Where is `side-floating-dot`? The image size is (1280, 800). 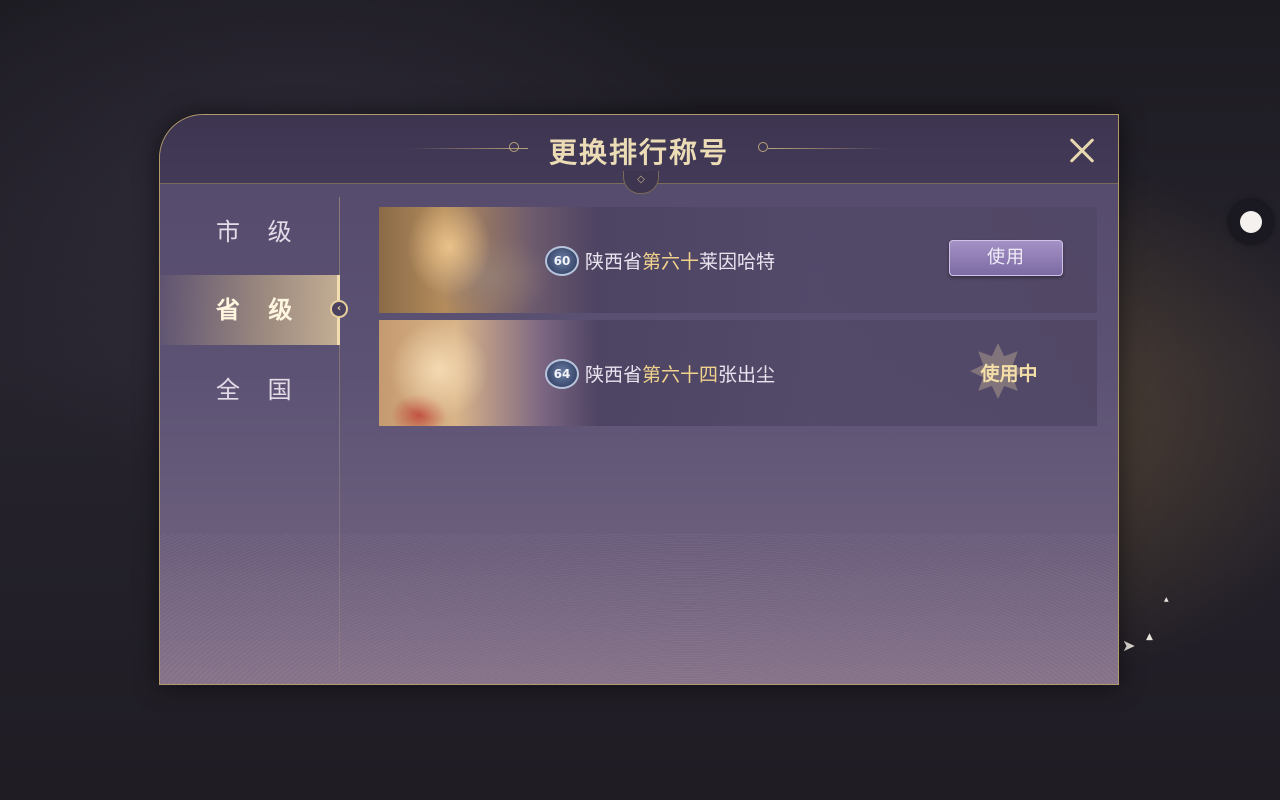 side-floating-dot is located at coordinates (1251, 222).